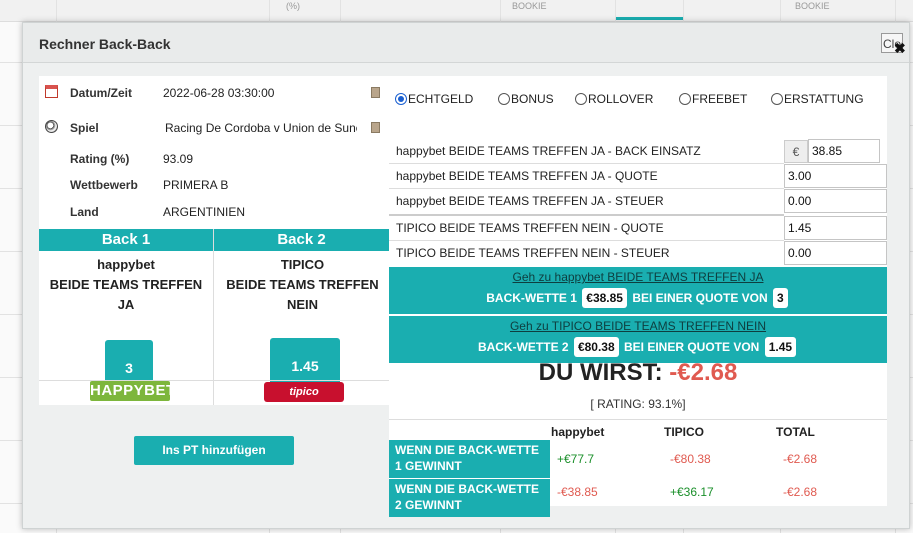 This screenshot has width=913, height=533. I want to click on radio-erstattung: ERSTATTUNG, so click(817, 99).